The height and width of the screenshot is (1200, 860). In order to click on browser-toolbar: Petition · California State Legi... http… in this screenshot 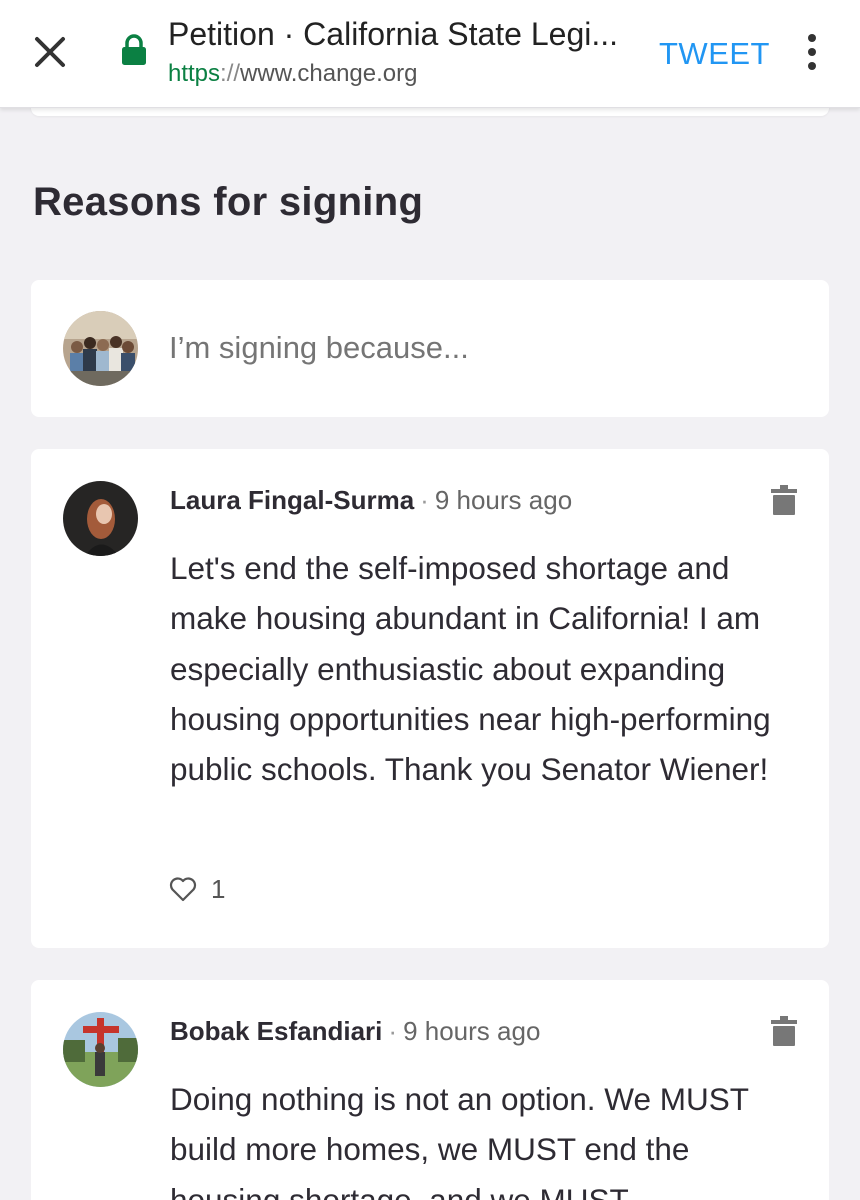, I will do `click(430, 54)`.